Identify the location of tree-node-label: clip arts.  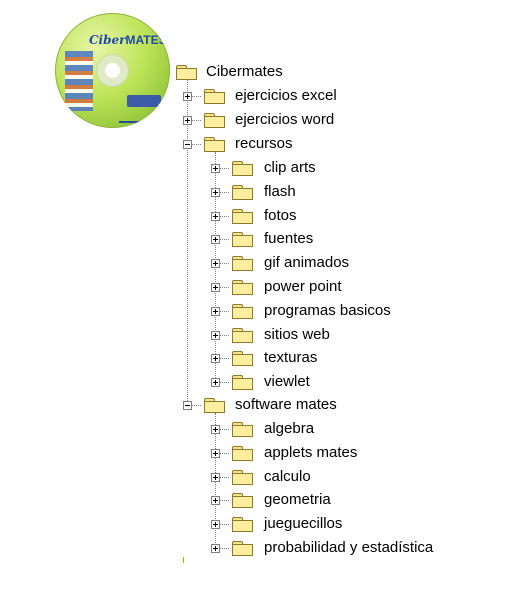
(290, 167).